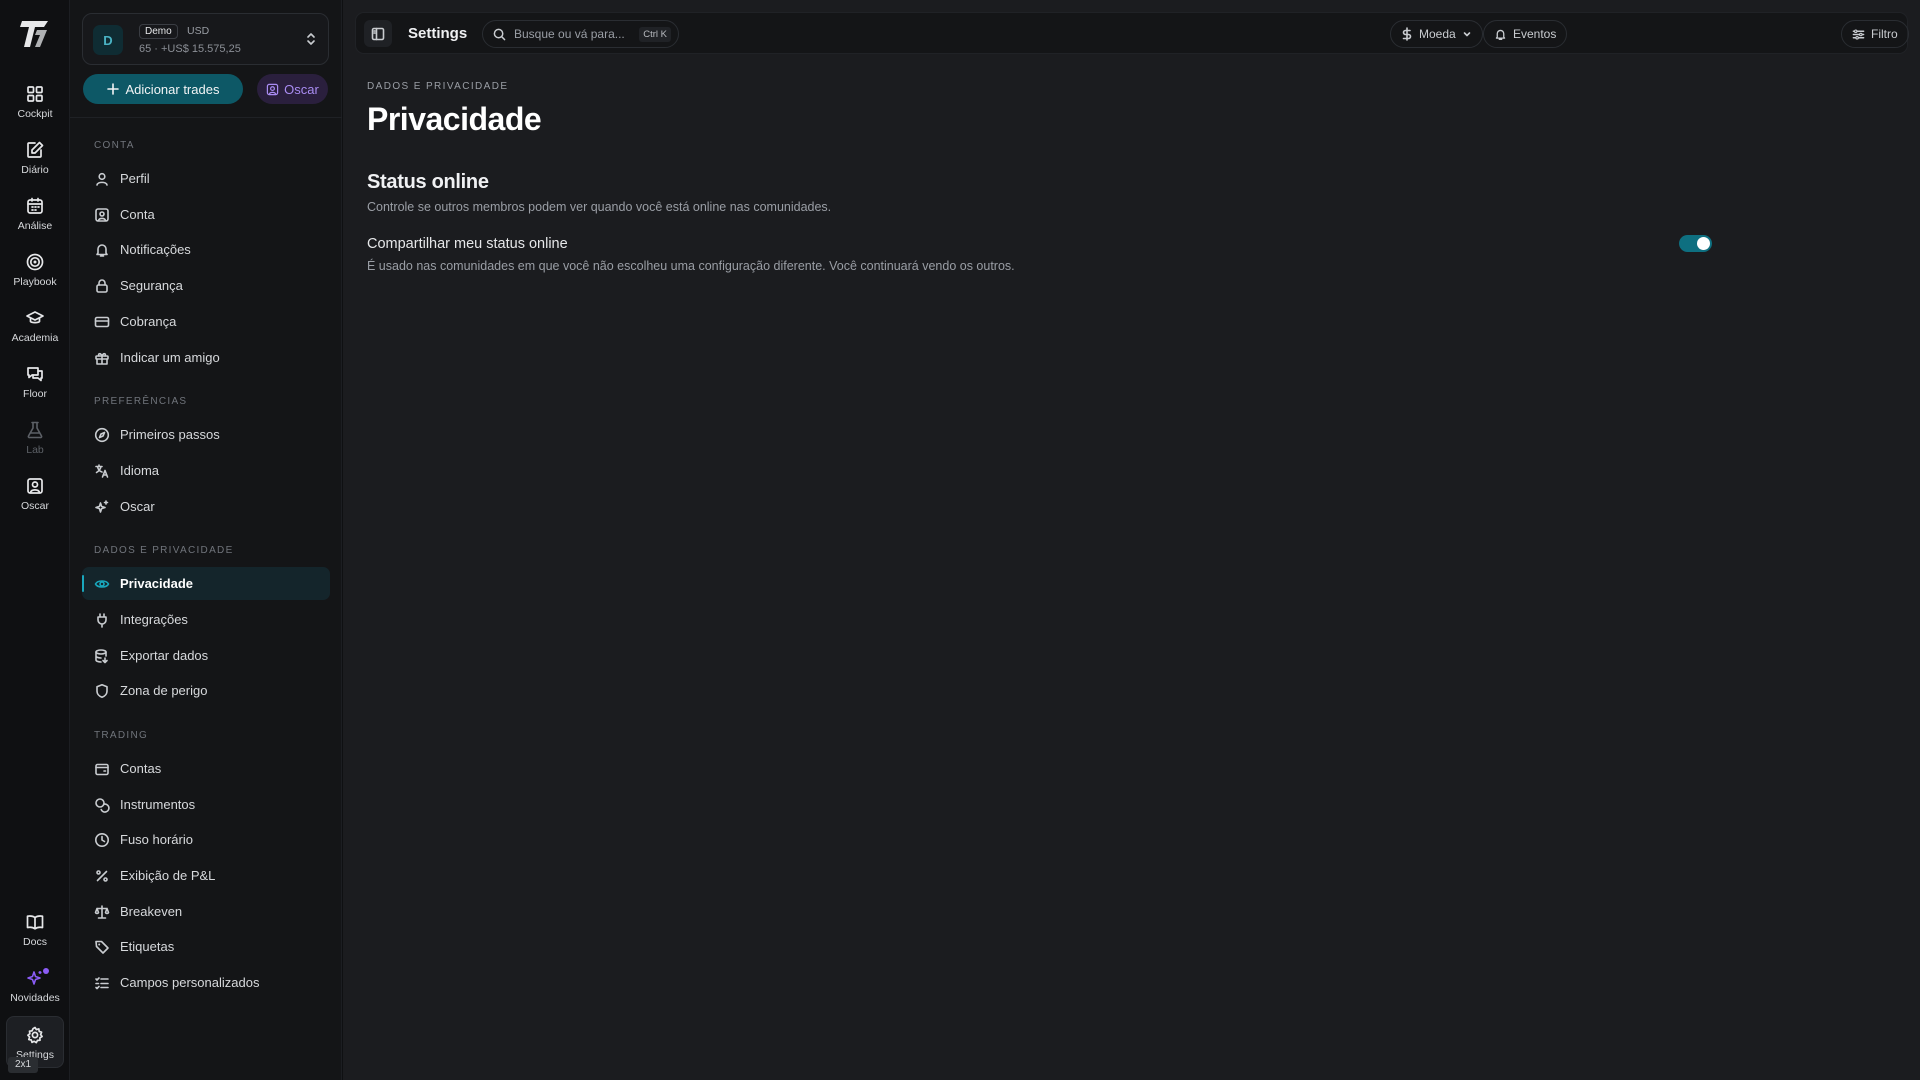  What do you see at coordinates (147, 946) in the screenshot?
I see `nav-label: Etiquetas` at bounding box center [147, 946].